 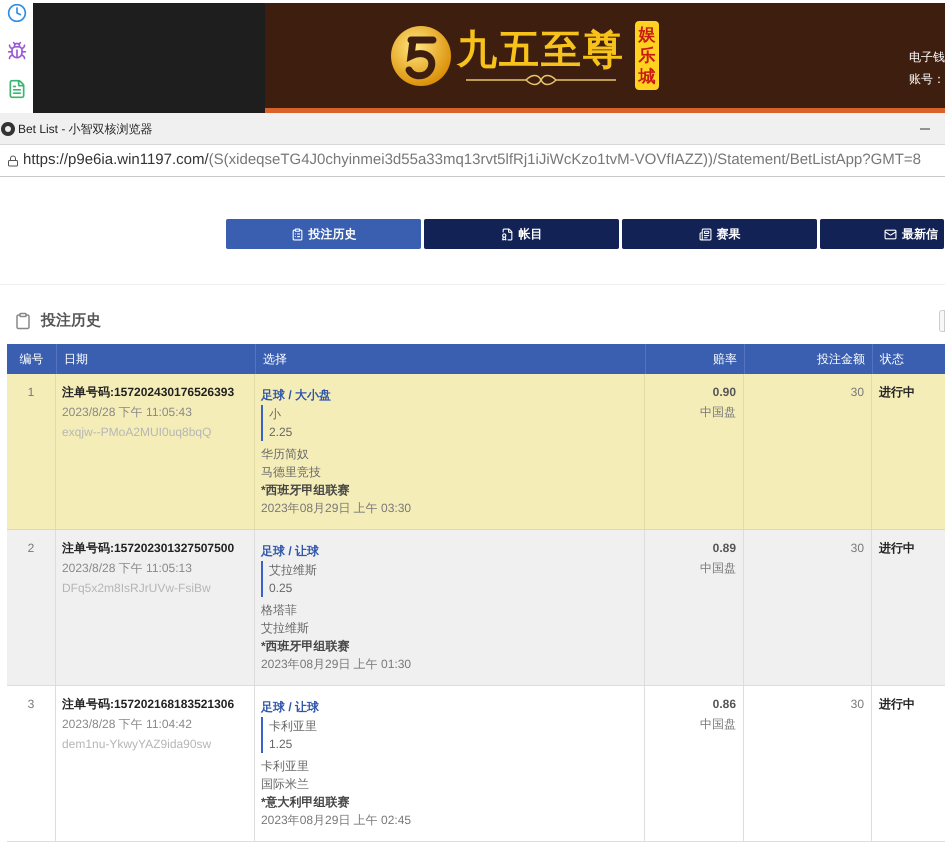 What do you see at coordinates (291, 472) in the screenshot?
I see `away-team: 马德里竞技` at bounding box center [291, 472].